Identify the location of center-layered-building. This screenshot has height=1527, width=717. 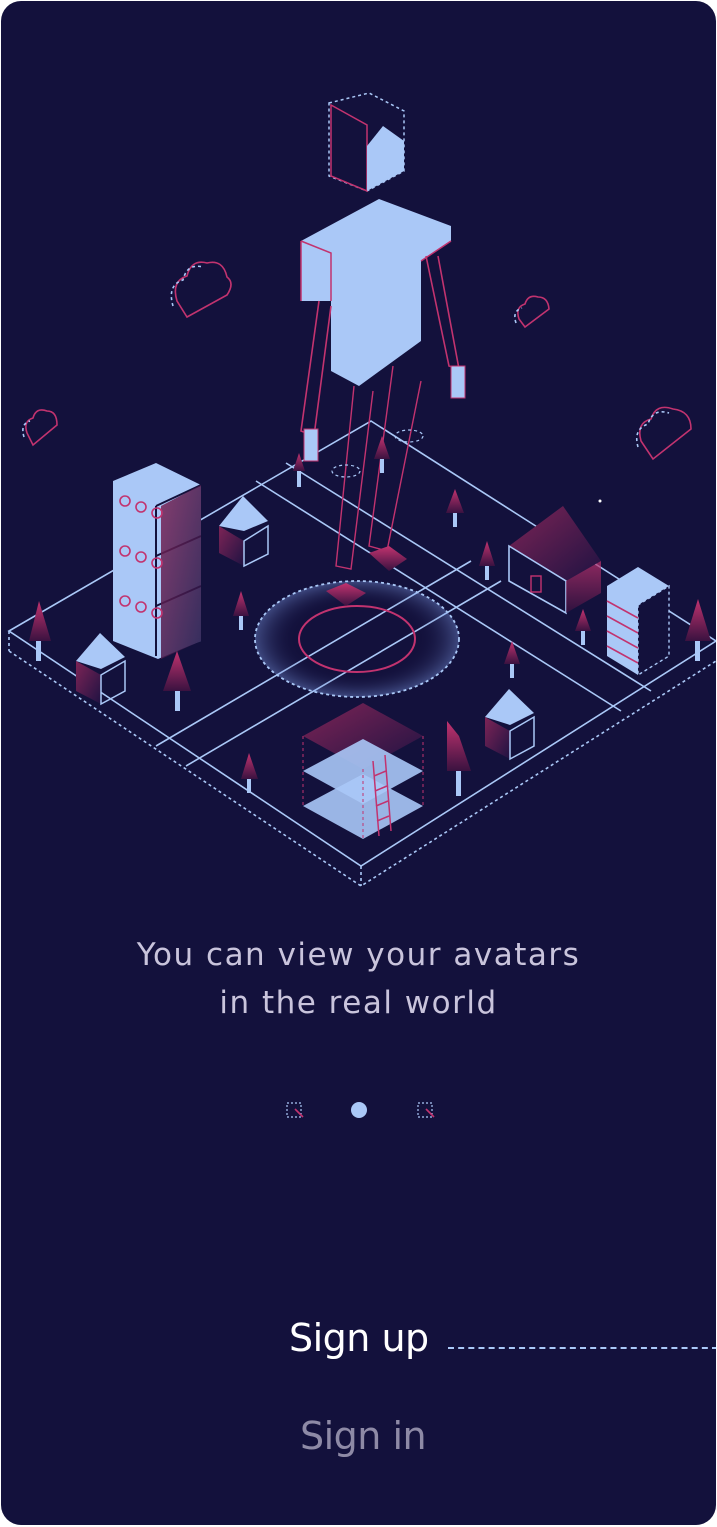
(363, 771).